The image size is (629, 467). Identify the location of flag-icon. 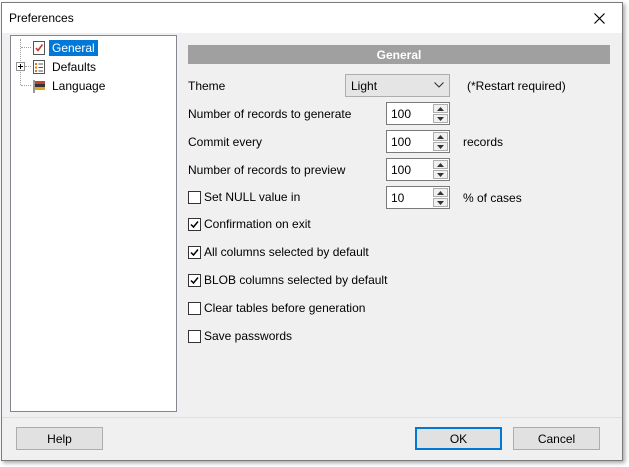
(39, 86).